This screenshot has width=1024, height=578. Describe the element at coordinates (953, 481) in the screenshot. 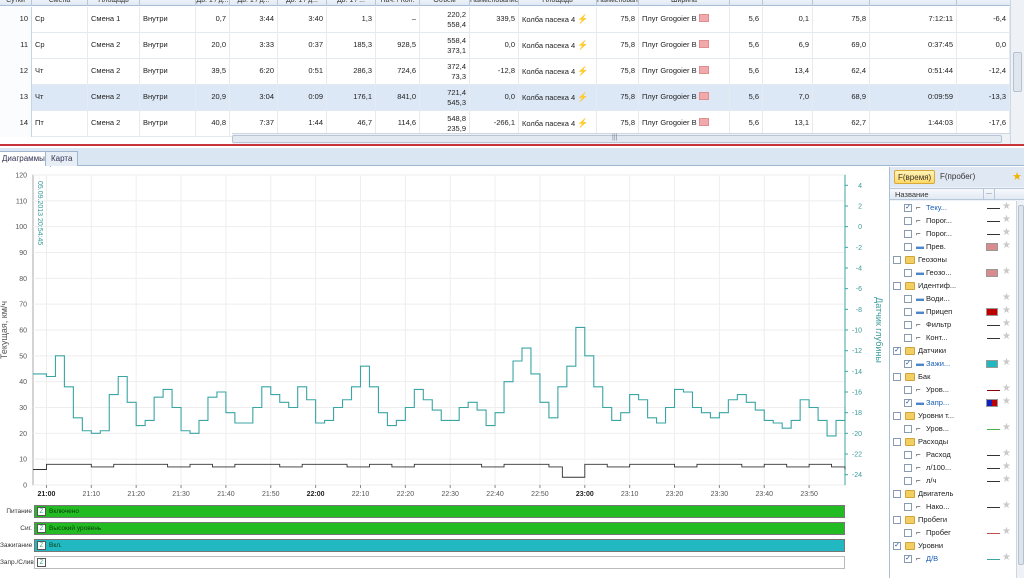

I see `tree-item: ⌐ л/ч ★` at that location.